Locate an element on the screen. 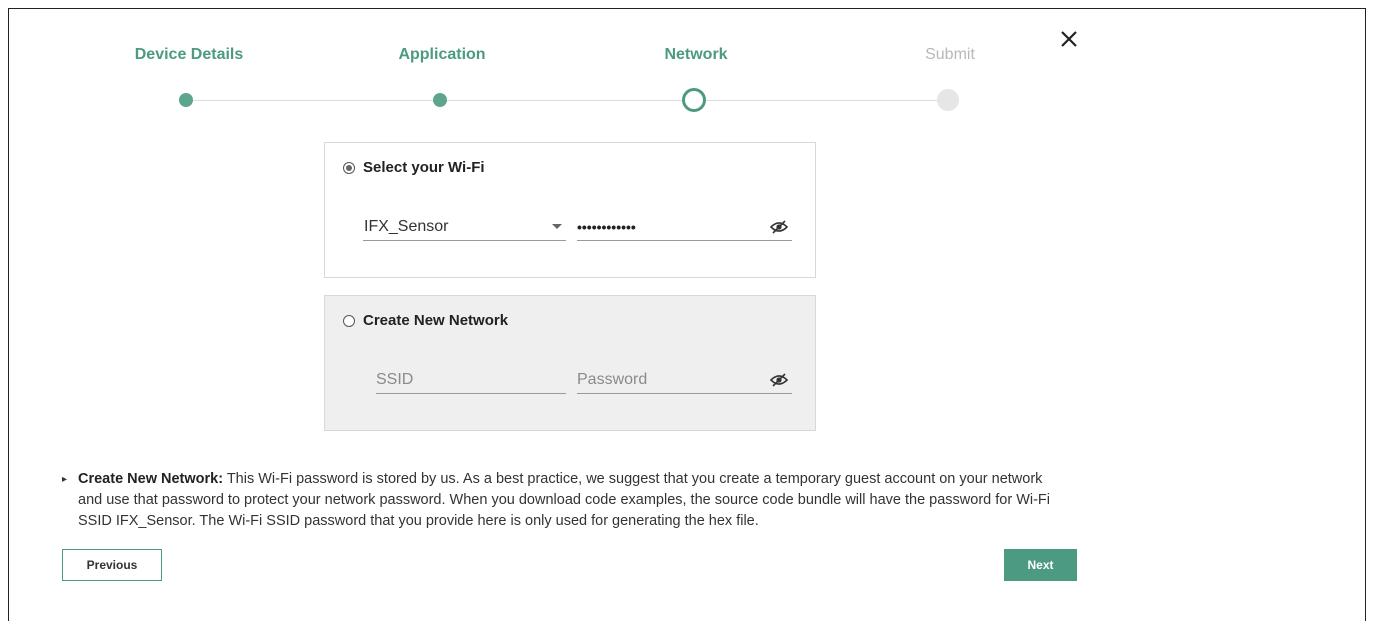 This screenshot has height=621, width=1373. select-wifi-option: Select your Wi-Fi is located at coordinates (414, 167).